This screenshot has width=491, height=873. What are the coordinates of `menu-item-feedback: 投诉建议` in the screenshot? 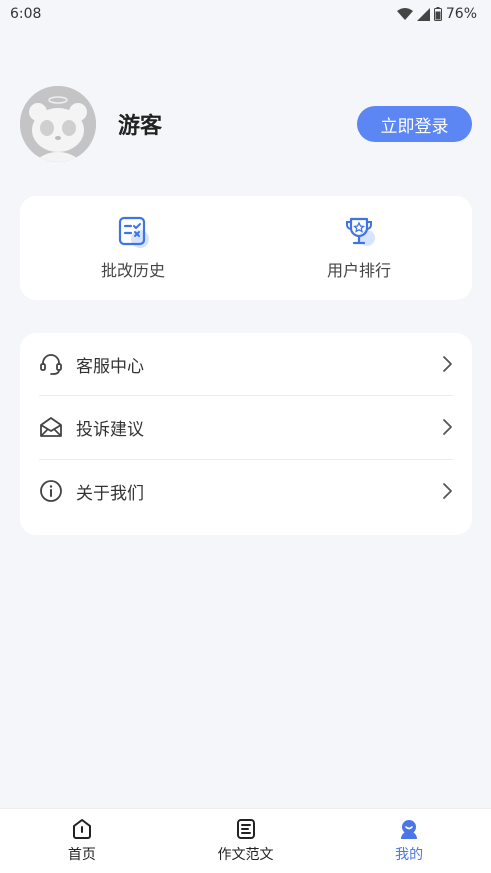 It's located at (246, 428).